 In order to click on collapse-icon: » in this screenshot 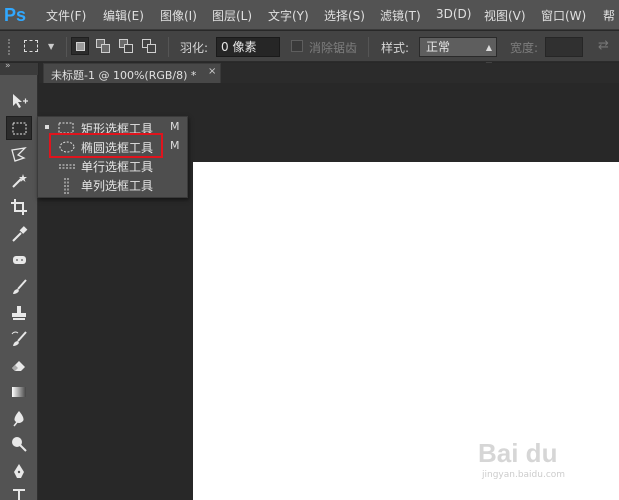, I will do `click(7, 66)`.